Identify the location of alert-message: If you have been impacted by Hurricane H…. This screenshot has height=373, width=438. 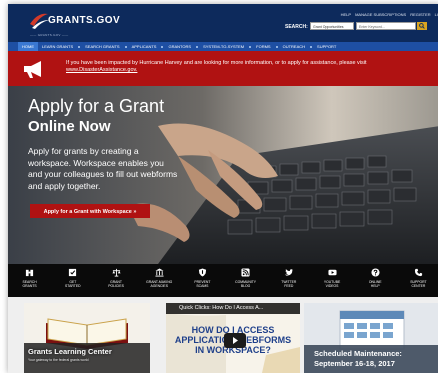
(246, 67).